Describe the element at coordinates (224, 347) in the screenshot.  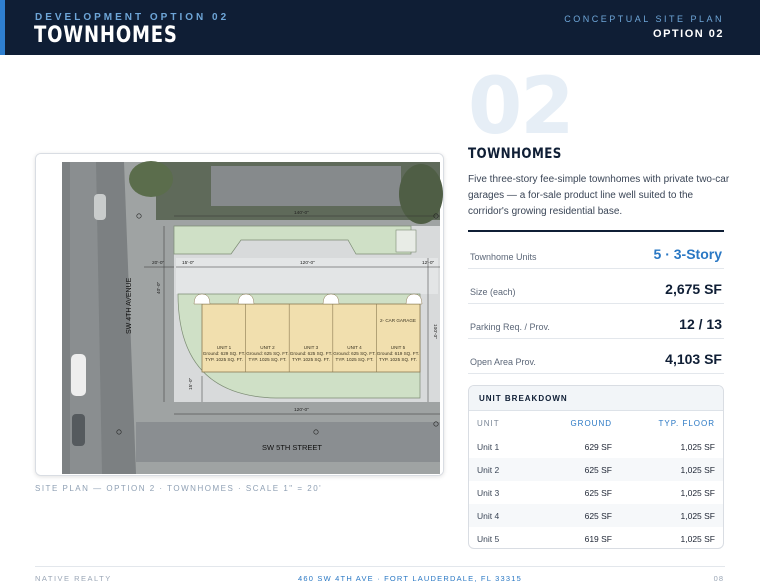
I see `unit-1-name: UNIT 1` at that location.